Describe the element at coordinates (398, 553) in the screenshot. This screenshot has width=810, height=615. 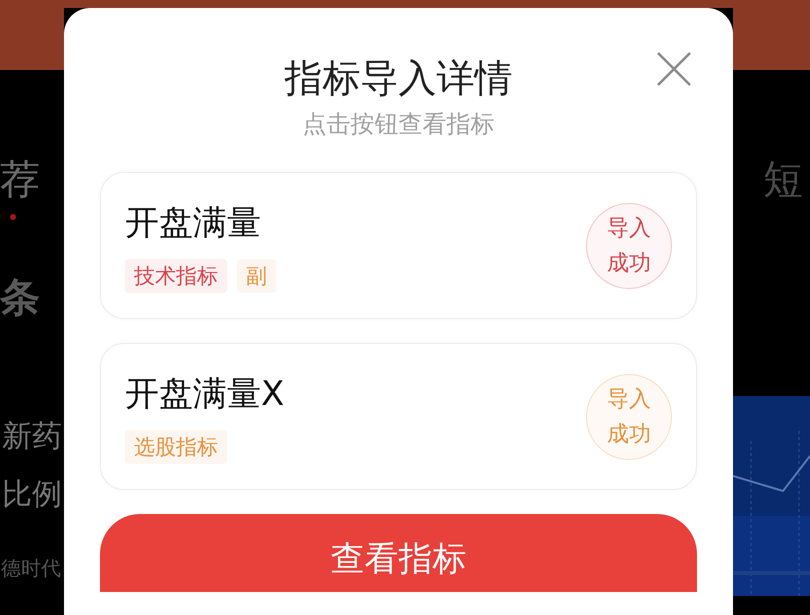
I see `view-indicators-button: 查看指标` at that location.